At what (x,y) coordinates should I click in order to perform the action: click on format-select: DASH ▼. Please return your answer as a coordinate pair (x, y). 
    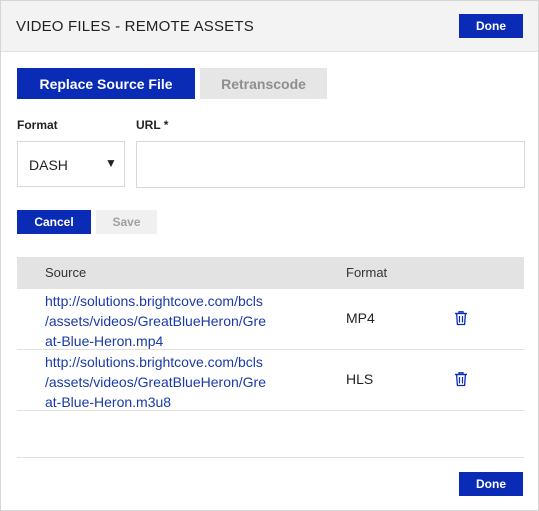
    Looking at the image, I should click on (71, 164).